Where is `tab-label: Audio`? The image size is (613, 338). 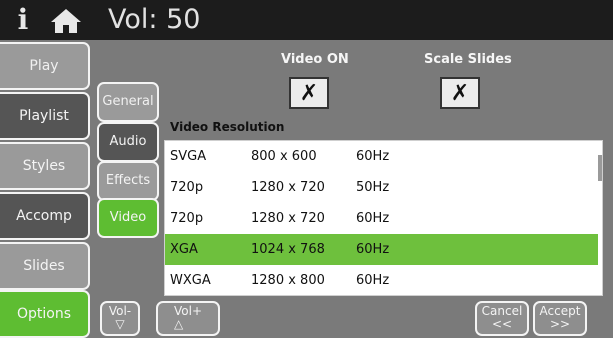
tab-label: Audio is located at coordinates (128, 141).